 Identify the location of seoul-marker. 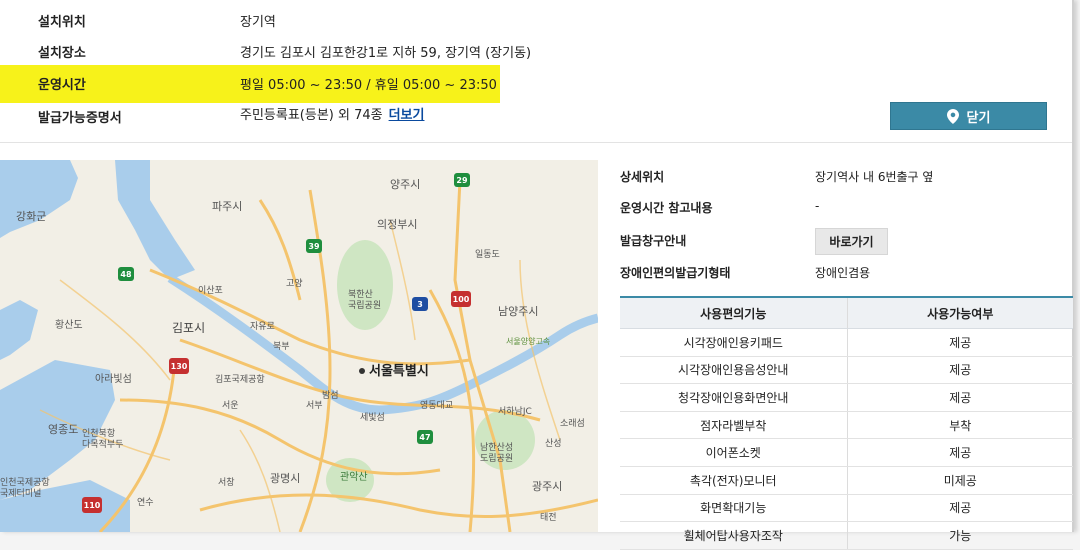
(362, 371).